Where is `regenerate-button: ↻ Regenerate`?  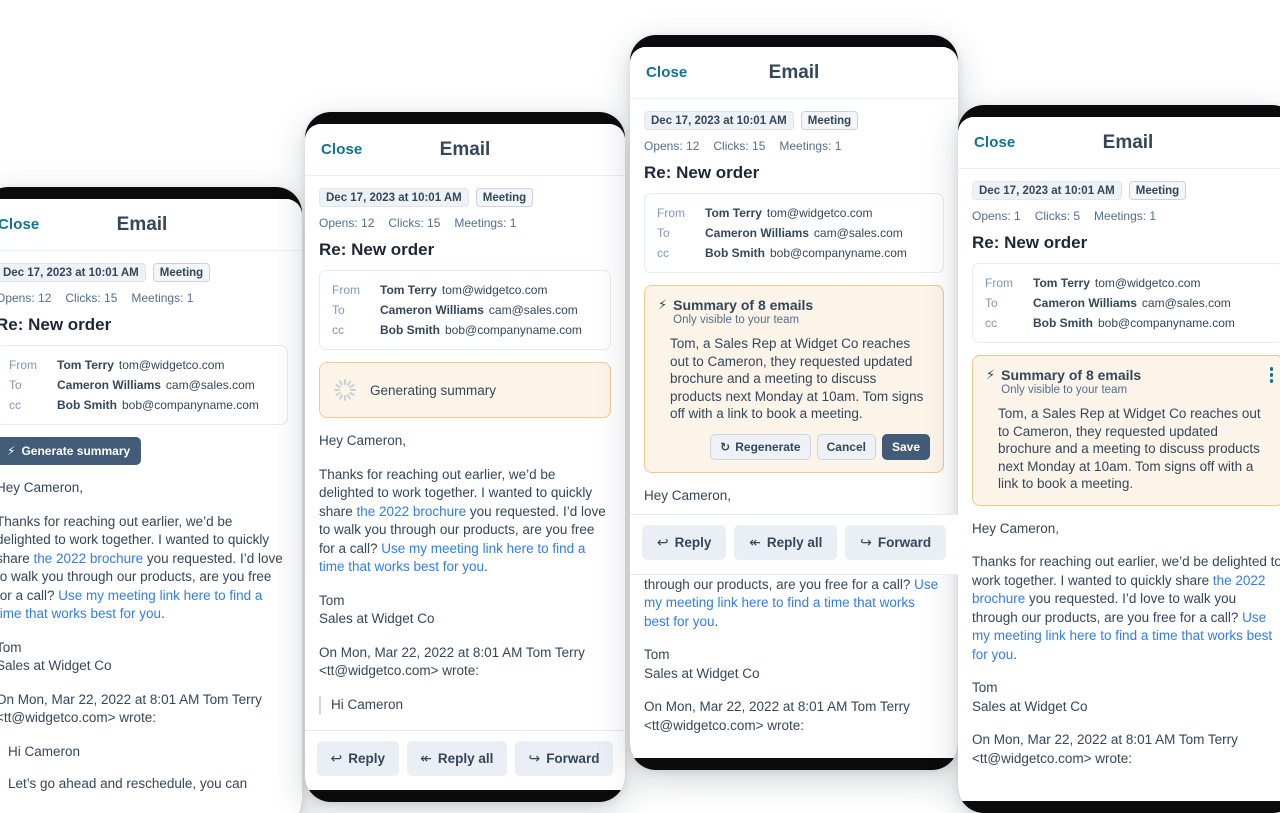 regenerate-button: ↻ Regenerate is located at coordinates (760, 446).